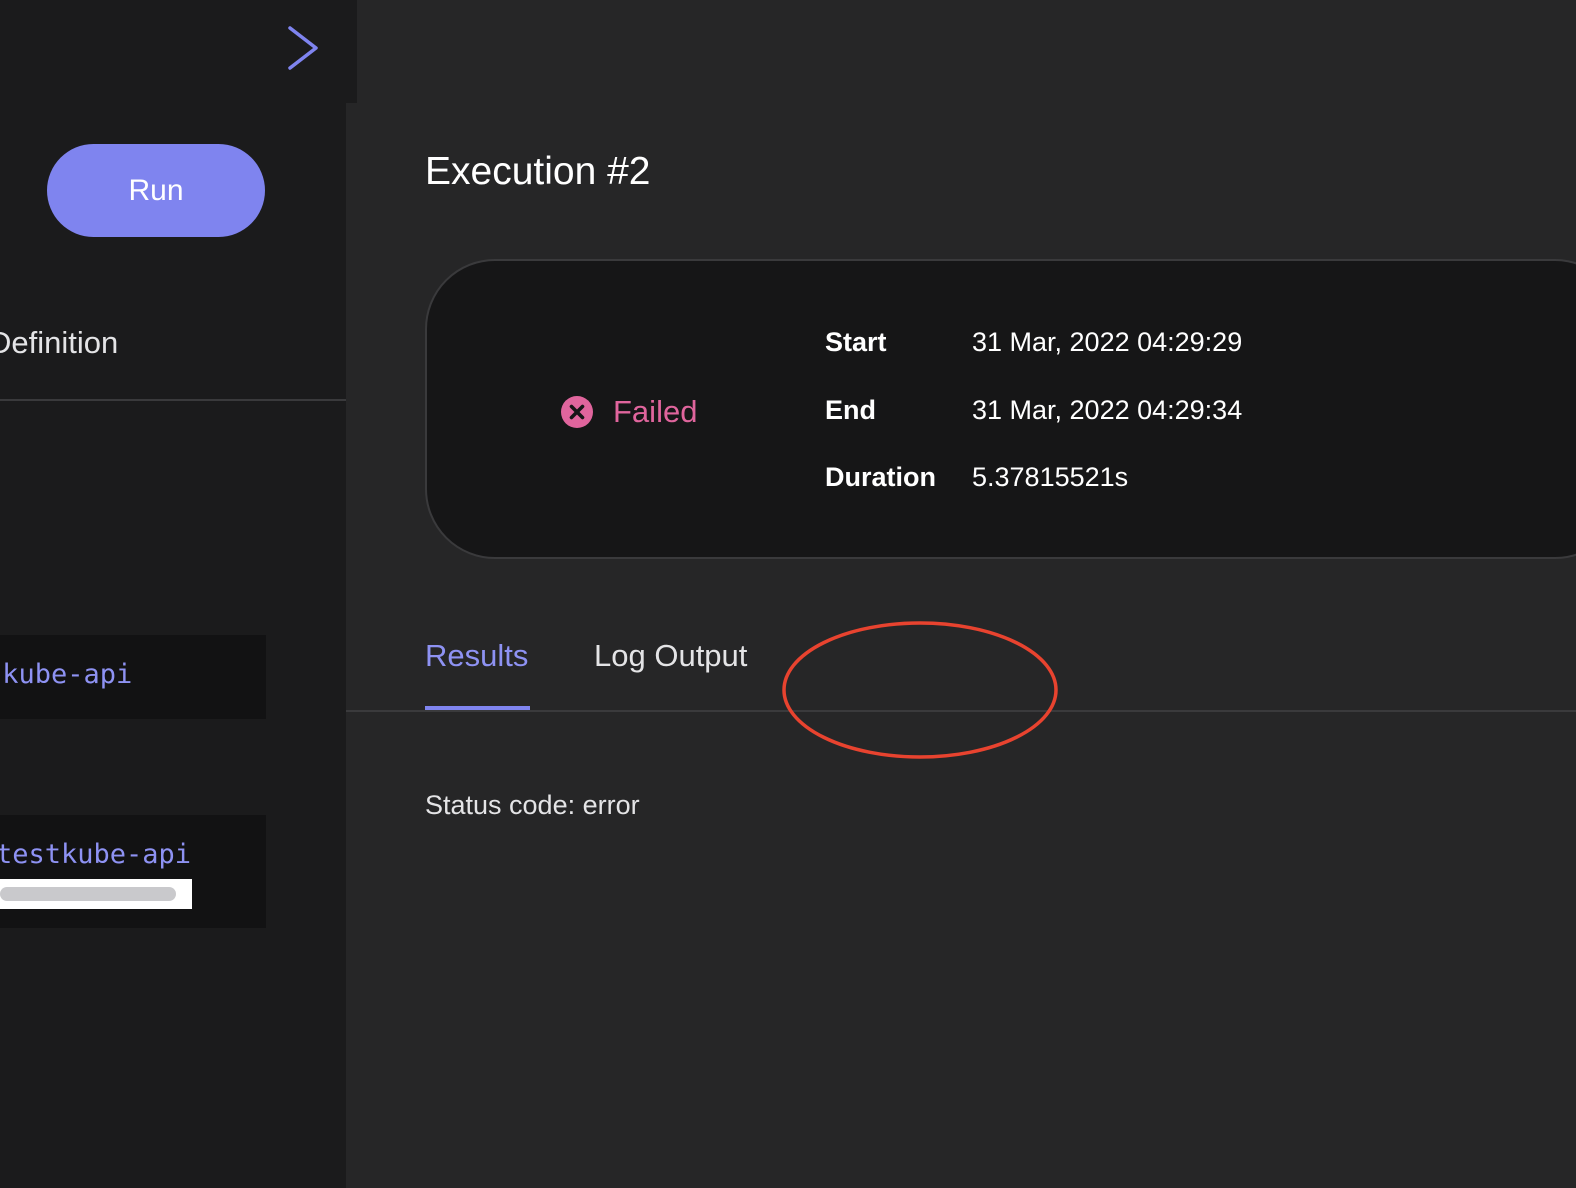 This screenshot has width=1576, height=1188. Describe the element at coordinates (850, 410) in the screenshot. I see `meta-key: End` at that location.